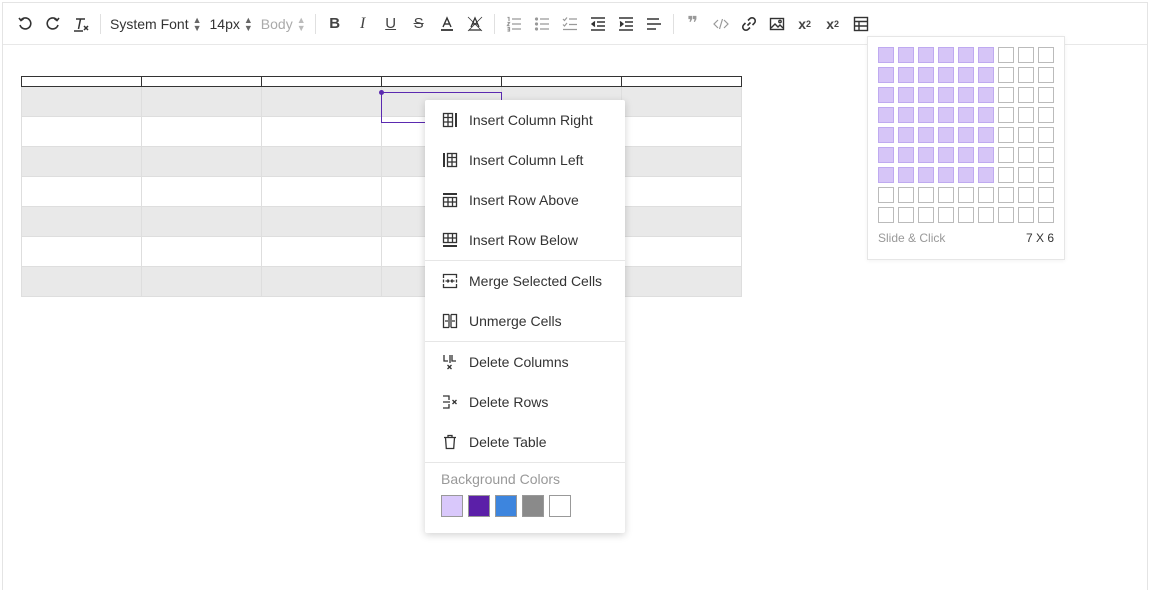 Image resolution: width=1153 pixels, height=590 pixels. Describe the element at coordinates (419, 24) in the screenshot. I see `strikethrough-icon: S` at that location.